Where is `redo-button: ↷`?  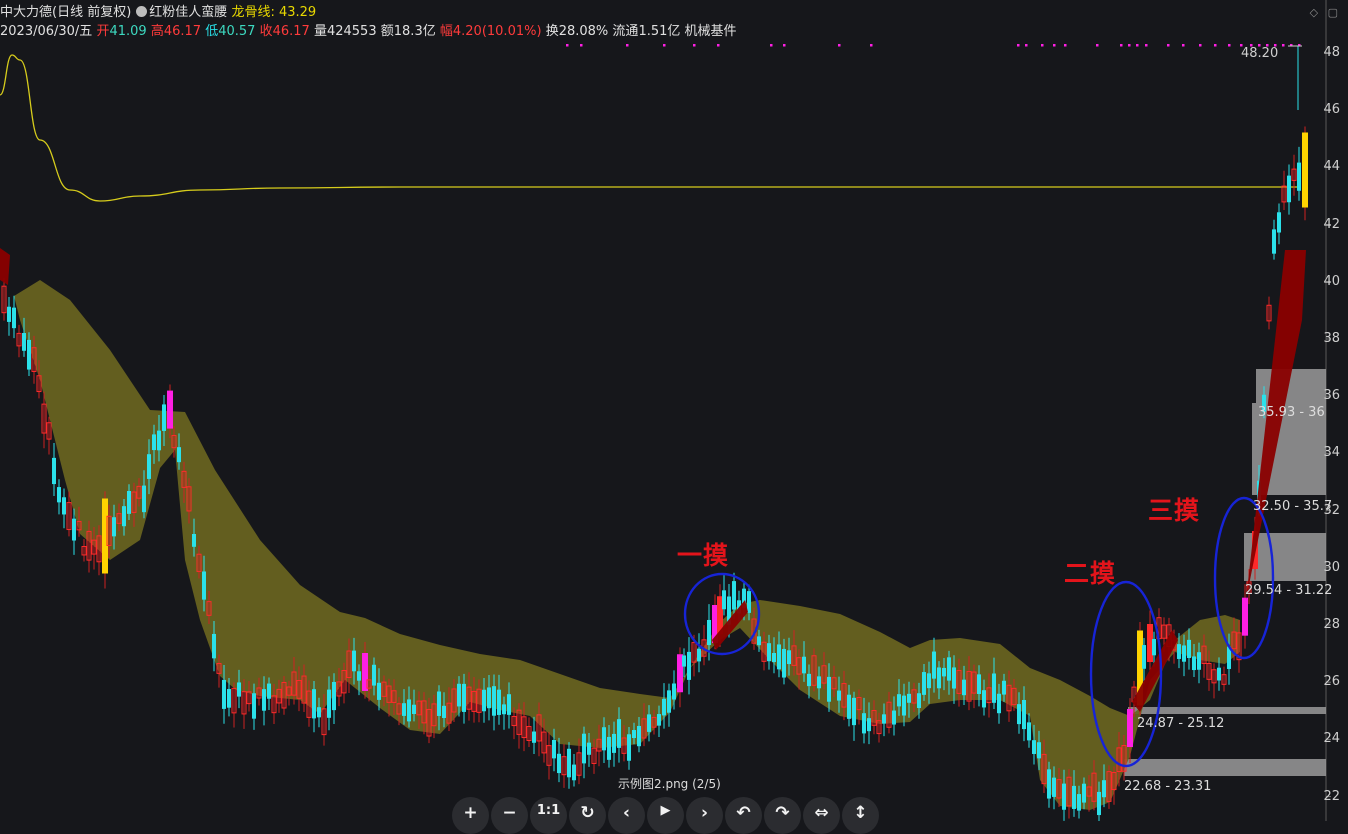
redo-button: ↷ is located at coordinates (782, 815).